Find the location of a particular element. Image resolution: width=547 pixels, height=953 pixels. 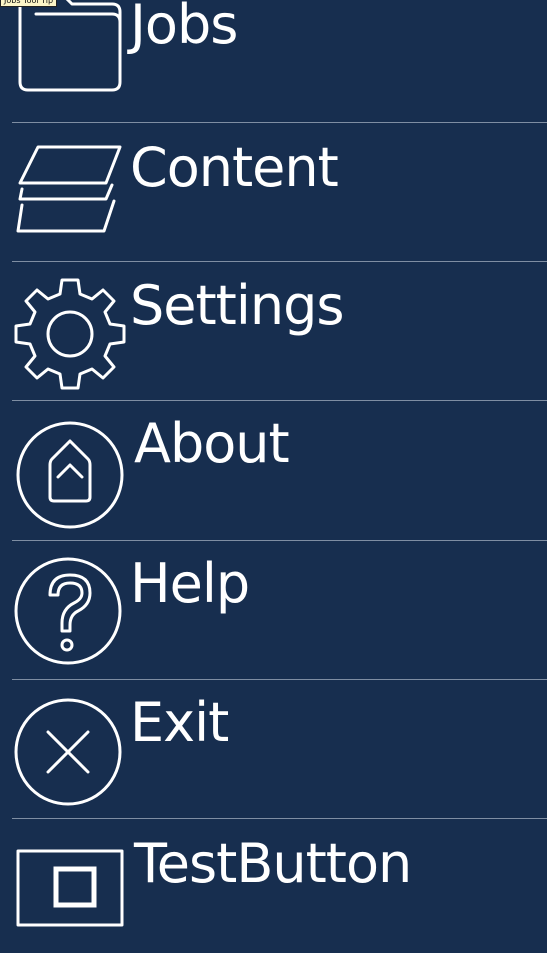

menu-item-about: About is located at coordinates (273, 470).